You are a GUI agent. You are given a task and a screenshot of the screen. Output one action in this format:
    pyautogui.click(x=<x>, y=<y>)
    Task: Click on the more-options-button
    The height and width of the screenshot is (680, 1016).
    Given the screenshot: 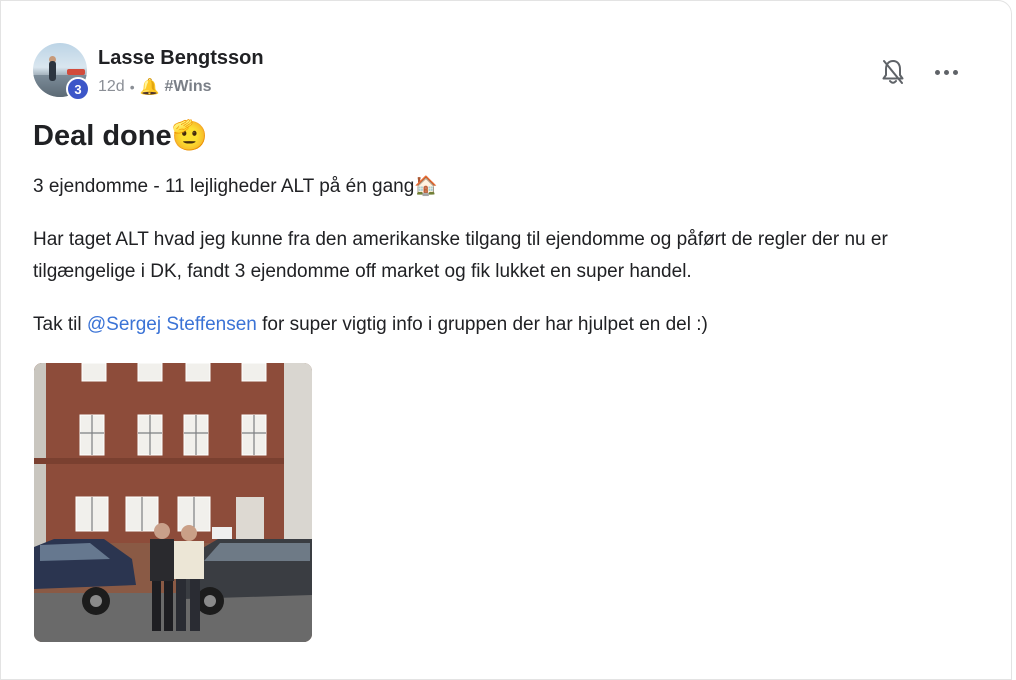 What is the action you would take?
    pyautogui.click(x=946, y=72)
    